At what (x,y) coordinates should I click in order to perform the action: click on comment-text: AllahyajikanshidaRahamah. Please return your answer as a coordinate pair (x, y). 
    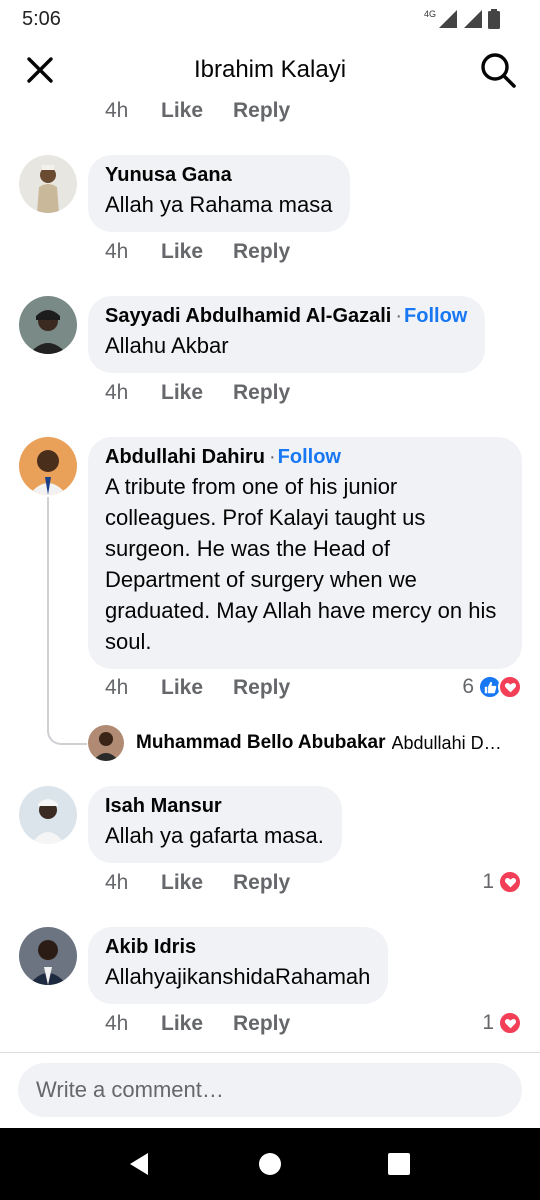
    Looking at the image, I should click on (238, 976).